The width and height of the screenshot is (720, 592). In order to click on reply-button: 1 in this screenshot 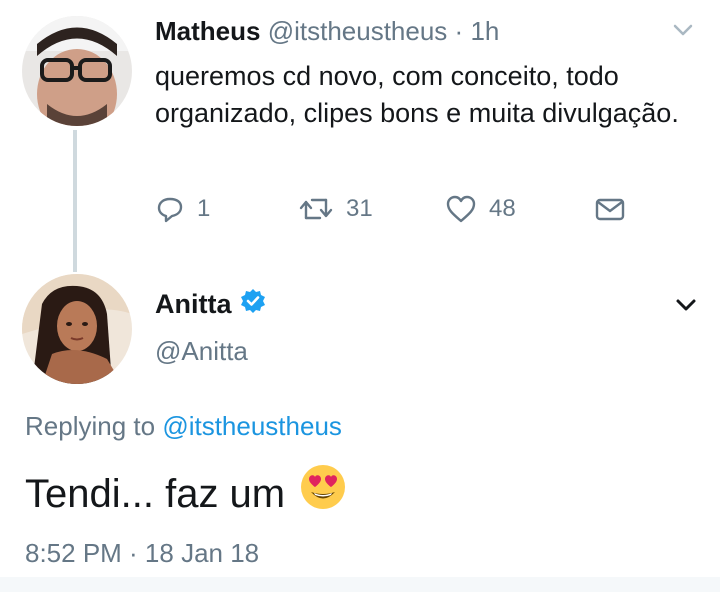, I will do `click(182, 209)`.